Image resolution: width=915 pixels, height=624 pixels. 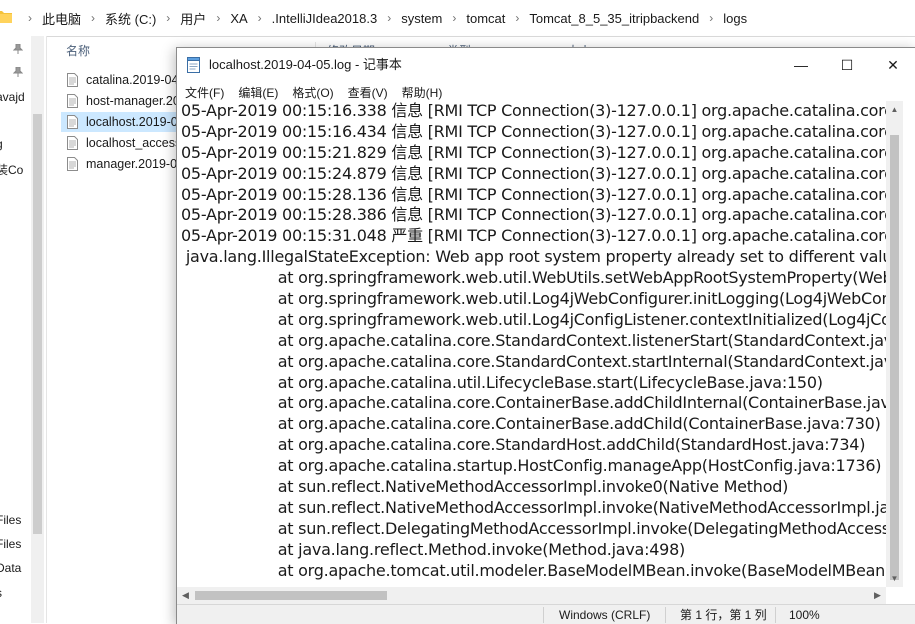 I want to click on title-bar: localhost.2019-04-05.log - 记事本 — ☐ ✕, so click(x=546, y=65).